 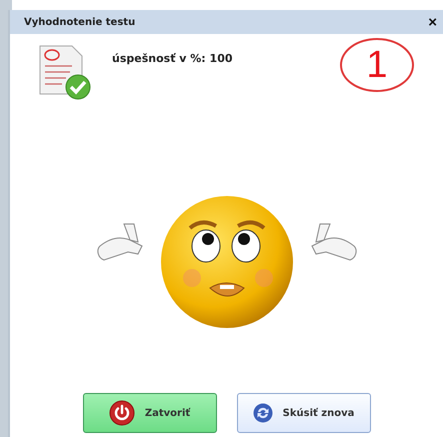 I want to click on score-text: úspešnosť v %: 100, so click(x=172, y=58).